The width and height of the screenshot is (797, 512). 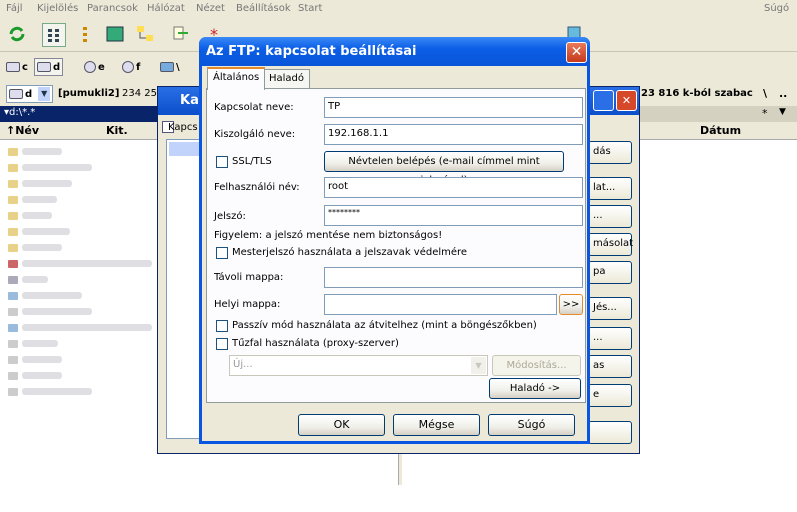 What do you see at coordinates (610, 152) in the screenshot?
I see `background-button-1: dás` at bounding box center [610, 152].